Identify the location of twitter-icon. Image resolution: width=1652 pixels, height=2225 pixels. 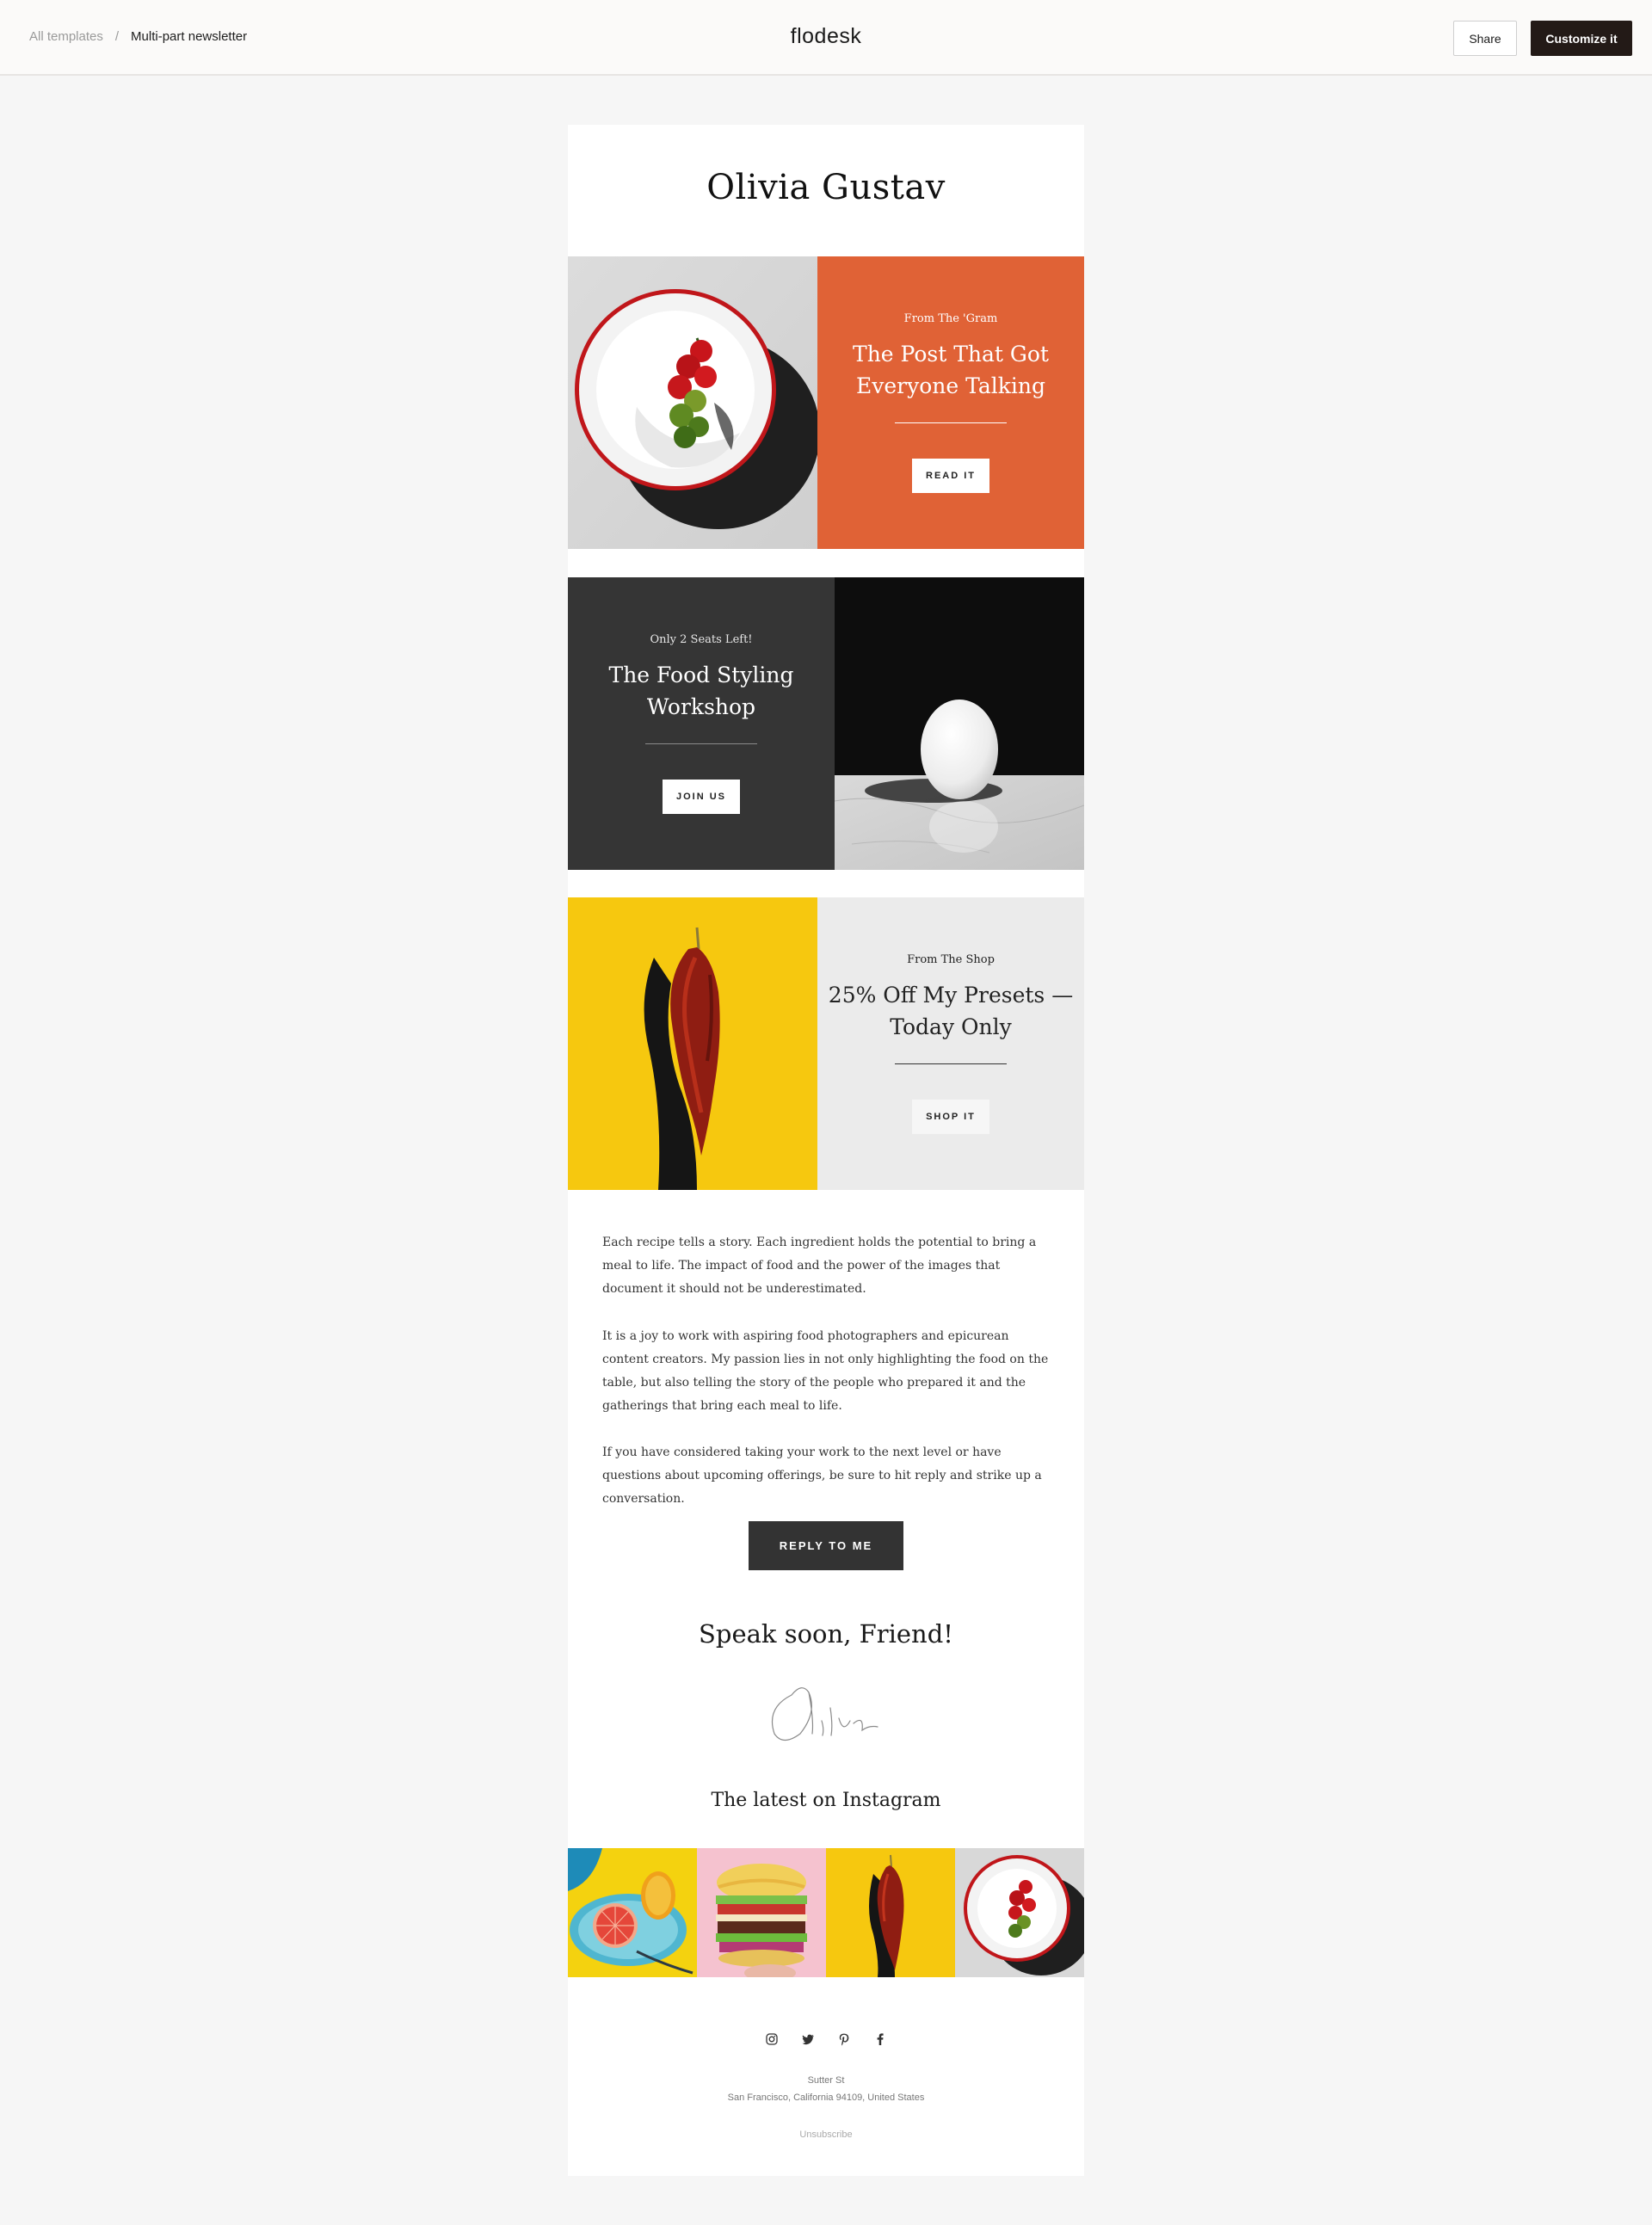
(808, 2040).